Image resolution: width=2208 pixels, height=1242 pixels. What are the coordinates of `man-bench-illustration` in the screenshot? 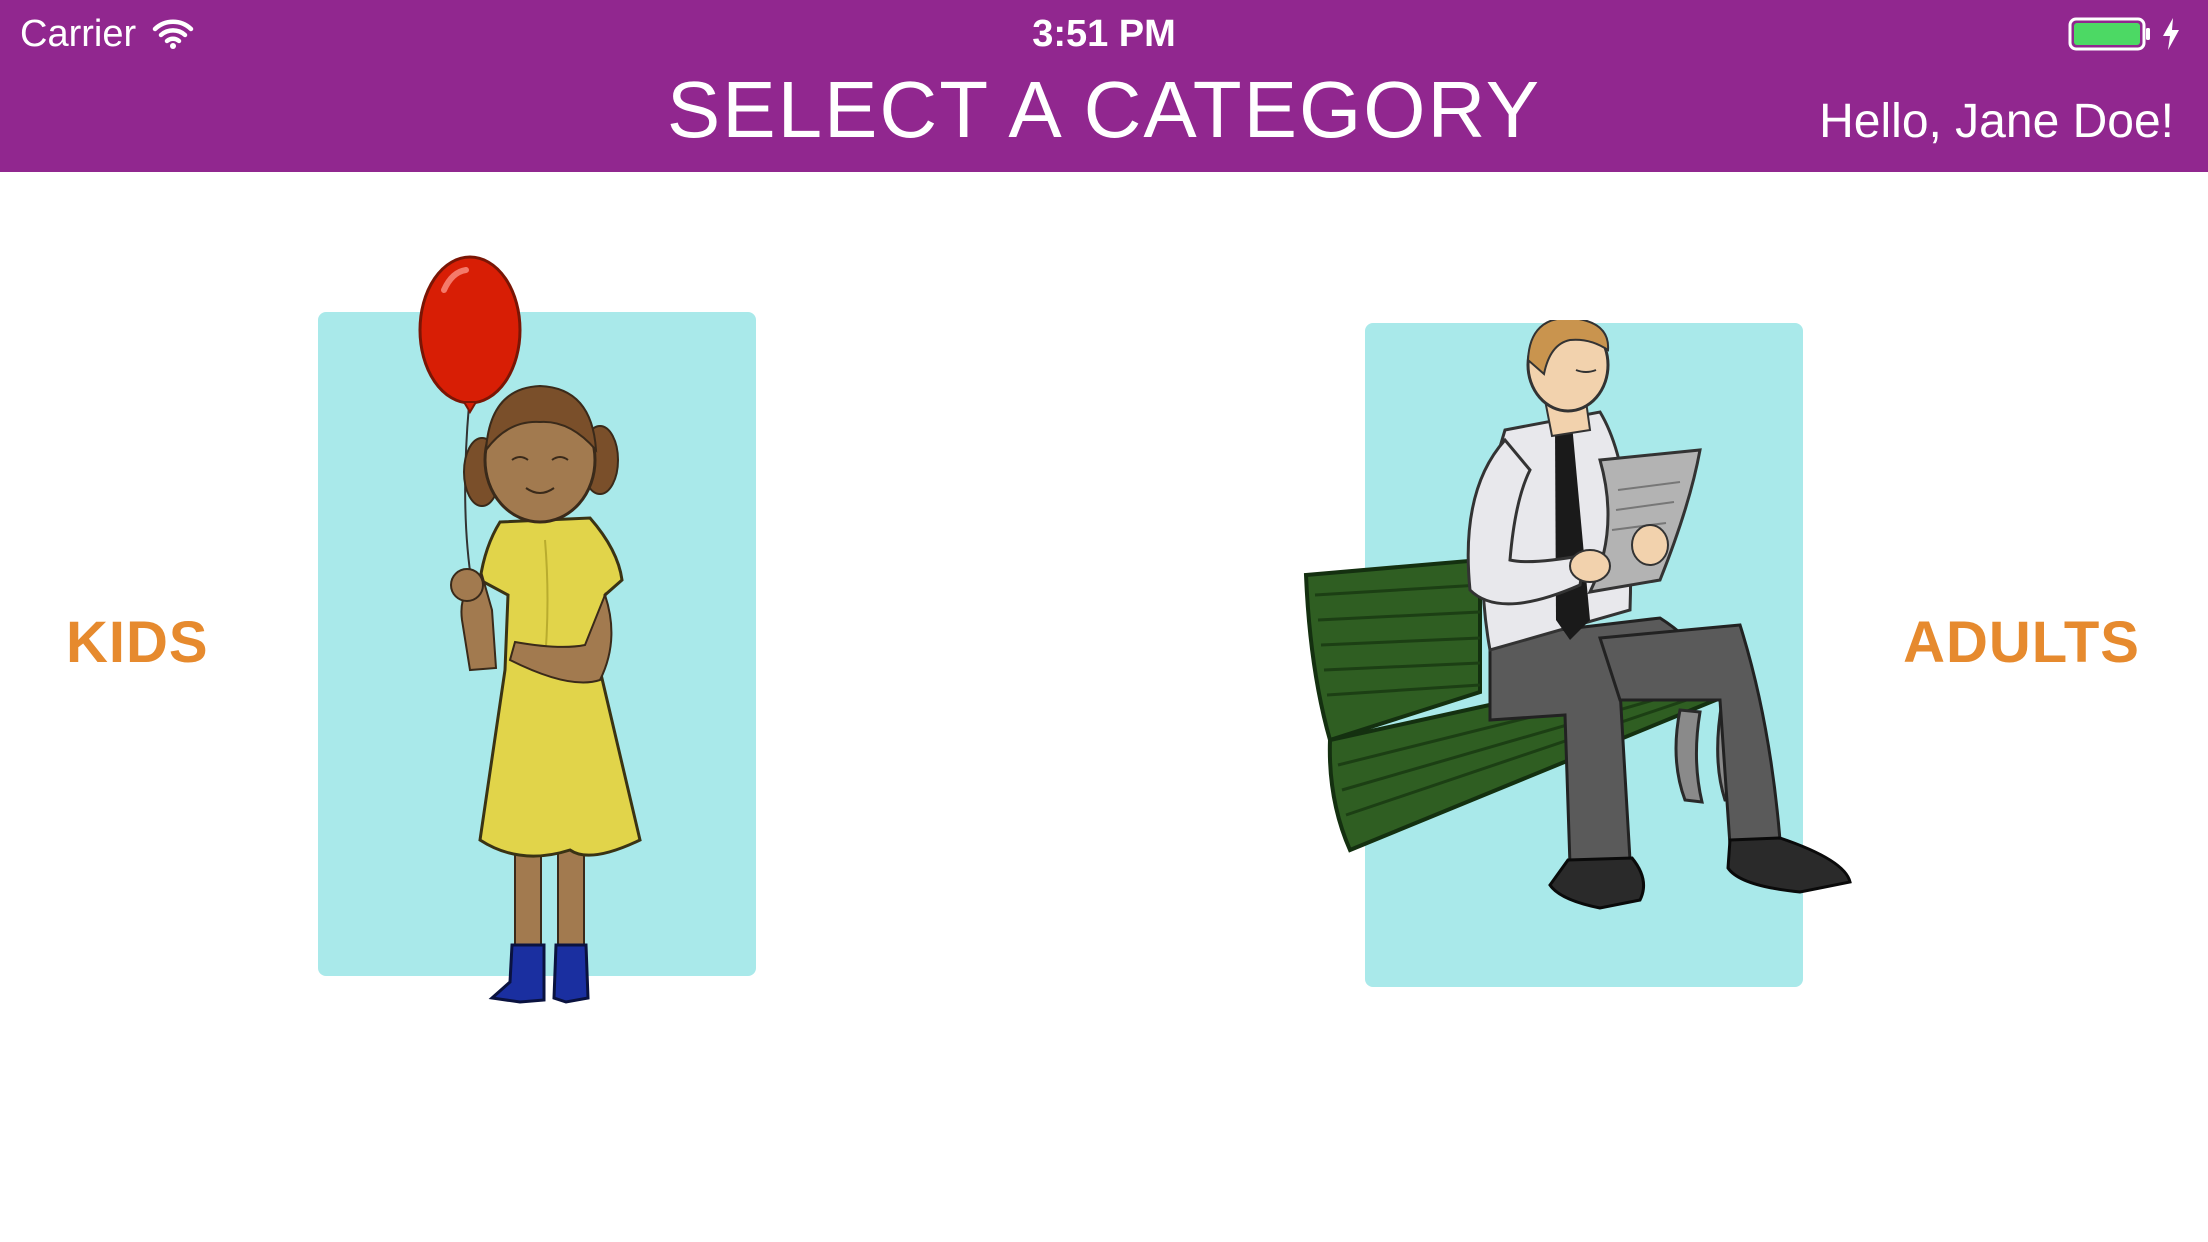 It's located at (1590, 620).